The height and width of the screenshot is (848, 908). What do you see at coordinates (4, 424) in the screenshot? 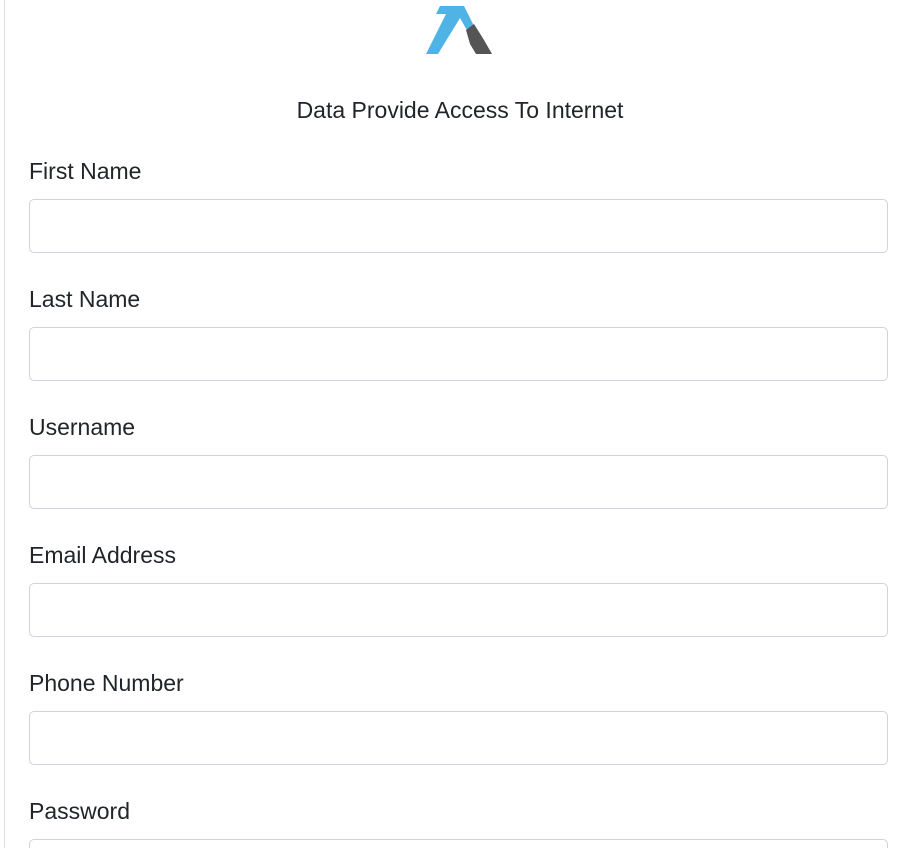
I see `left-divider` at bounding box center [4, 424].